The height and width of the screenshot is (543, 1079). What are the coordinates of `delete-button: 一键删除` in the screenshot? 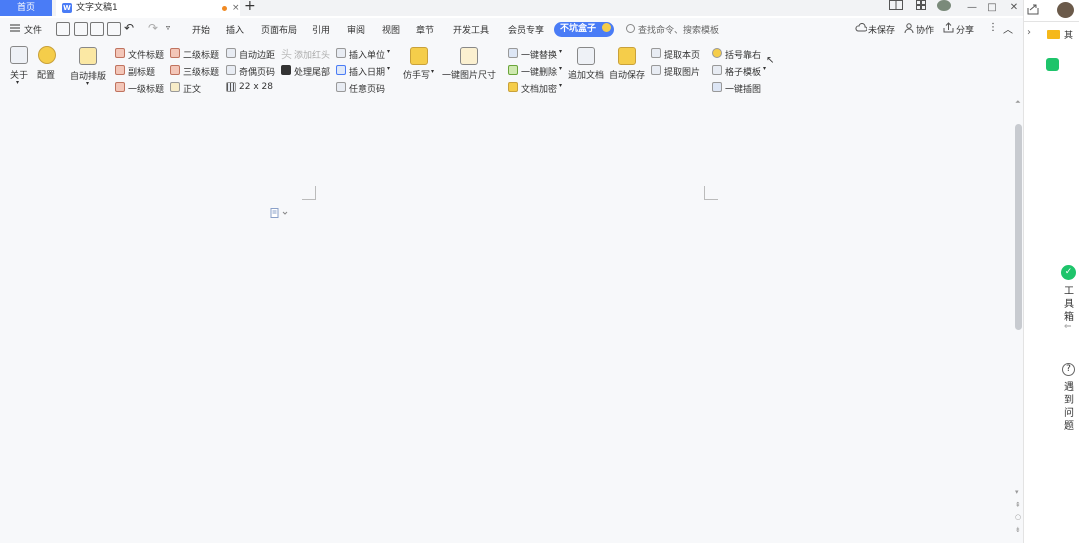 It's located at (539, 71).